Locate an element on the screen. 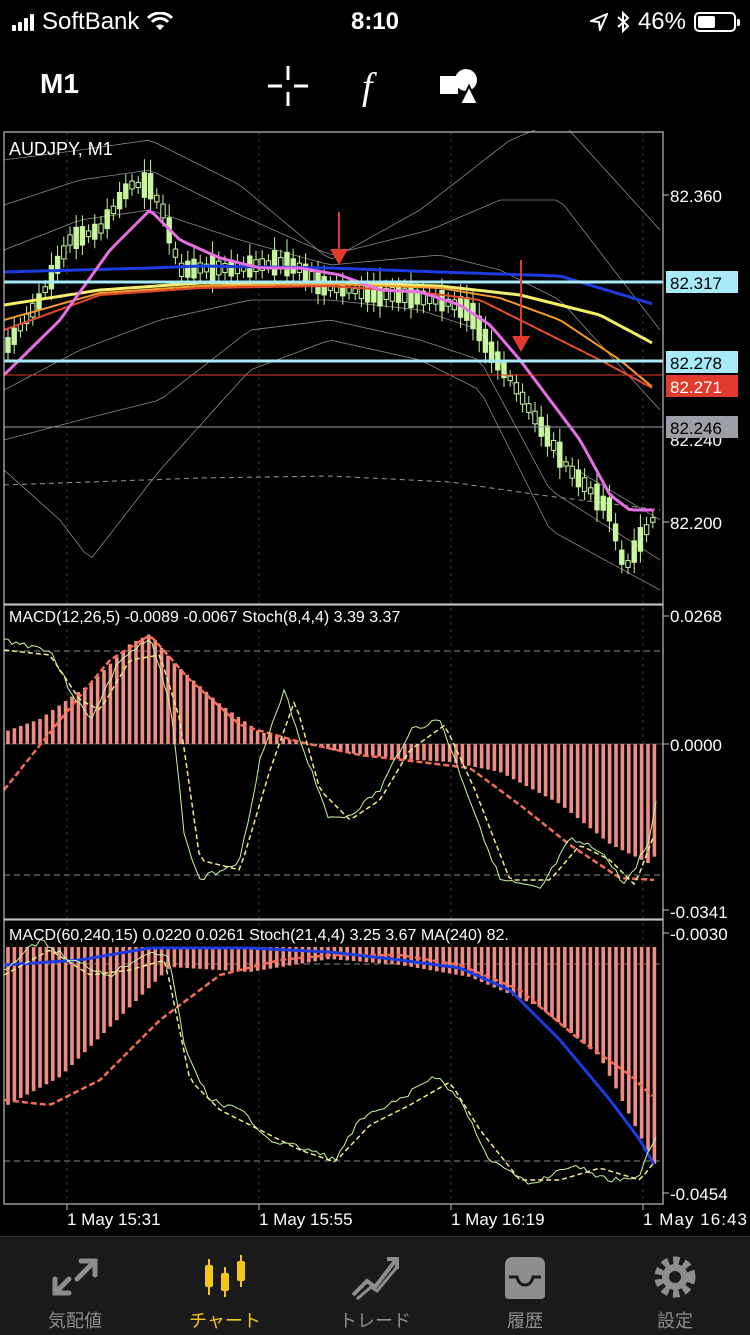  price-level-label: 82.278 is located at coordinates (696, 363).